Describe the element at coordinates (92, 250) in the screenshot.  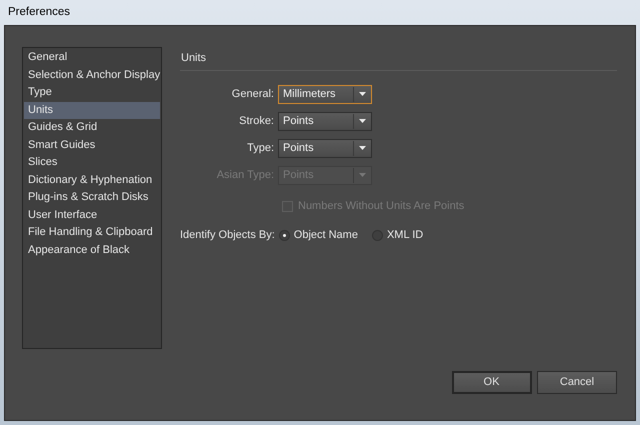
I see `sidebar-item: Appearance of Black` at that location.